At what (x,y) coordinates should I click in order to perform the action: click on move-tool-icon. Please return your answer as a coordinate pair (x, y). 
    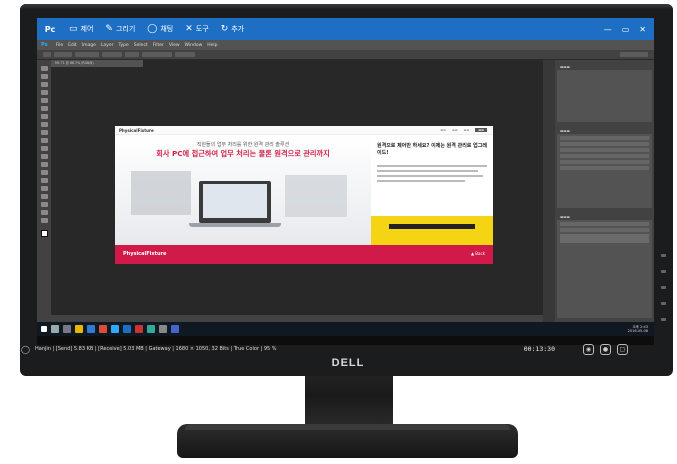
    Looking at the image, I should click on (44, 68).